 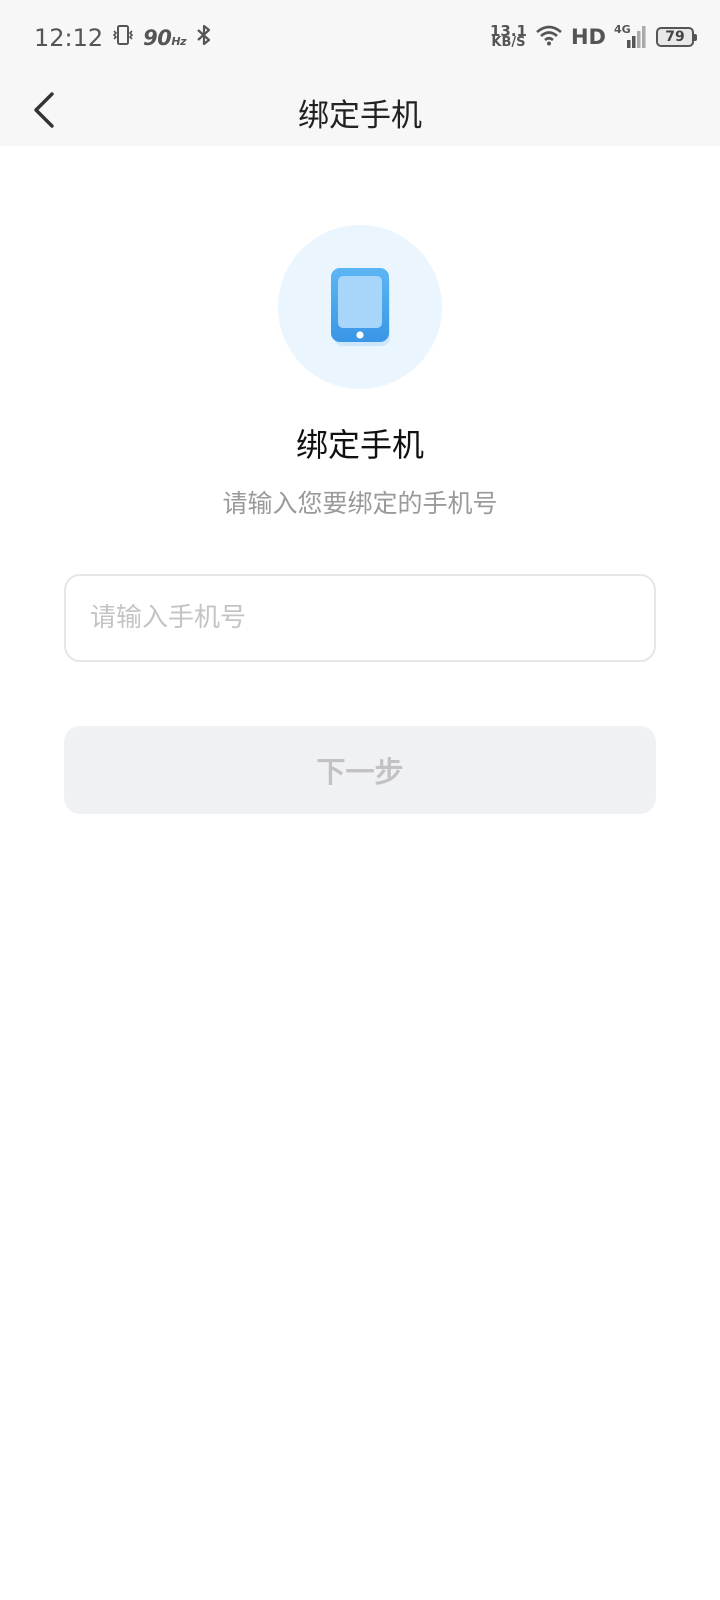 I want to click on status-left: 12:12 90Hz, so click(x=124, y=38).